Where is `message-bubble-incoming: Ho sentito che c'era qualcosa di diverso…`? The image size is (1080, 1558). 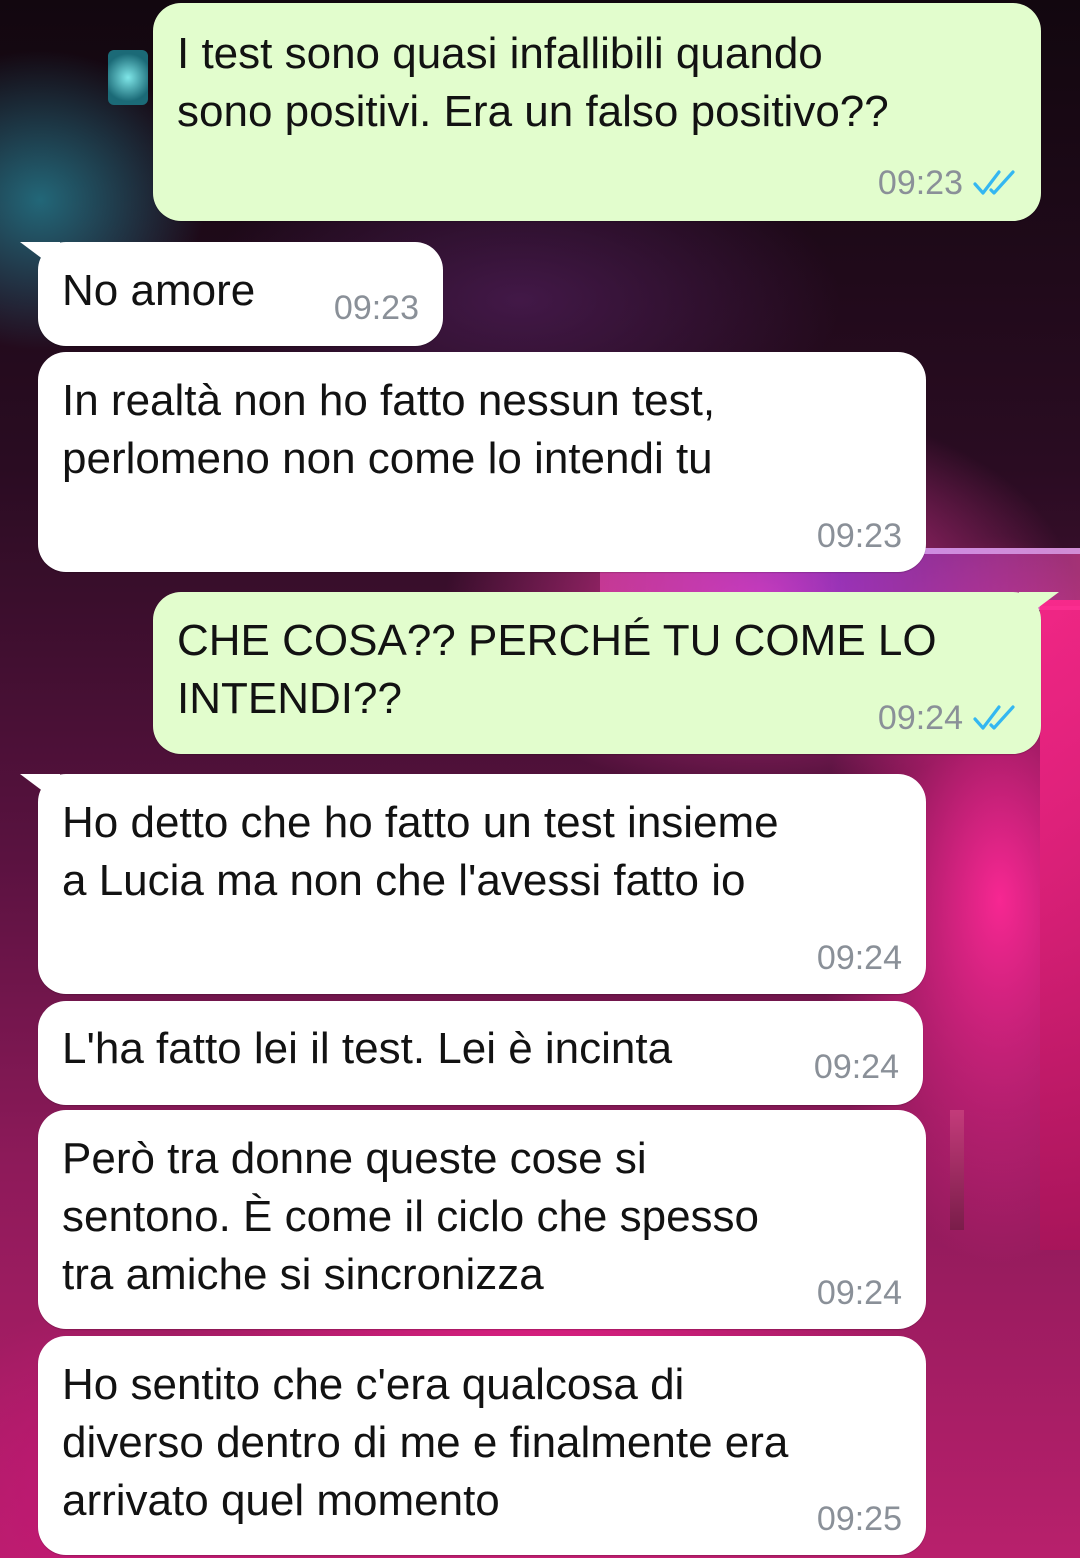
message-bubble-incoming: Ho sentito che c'era qualcosa di diverso… is located at coordinates (482, 1445).